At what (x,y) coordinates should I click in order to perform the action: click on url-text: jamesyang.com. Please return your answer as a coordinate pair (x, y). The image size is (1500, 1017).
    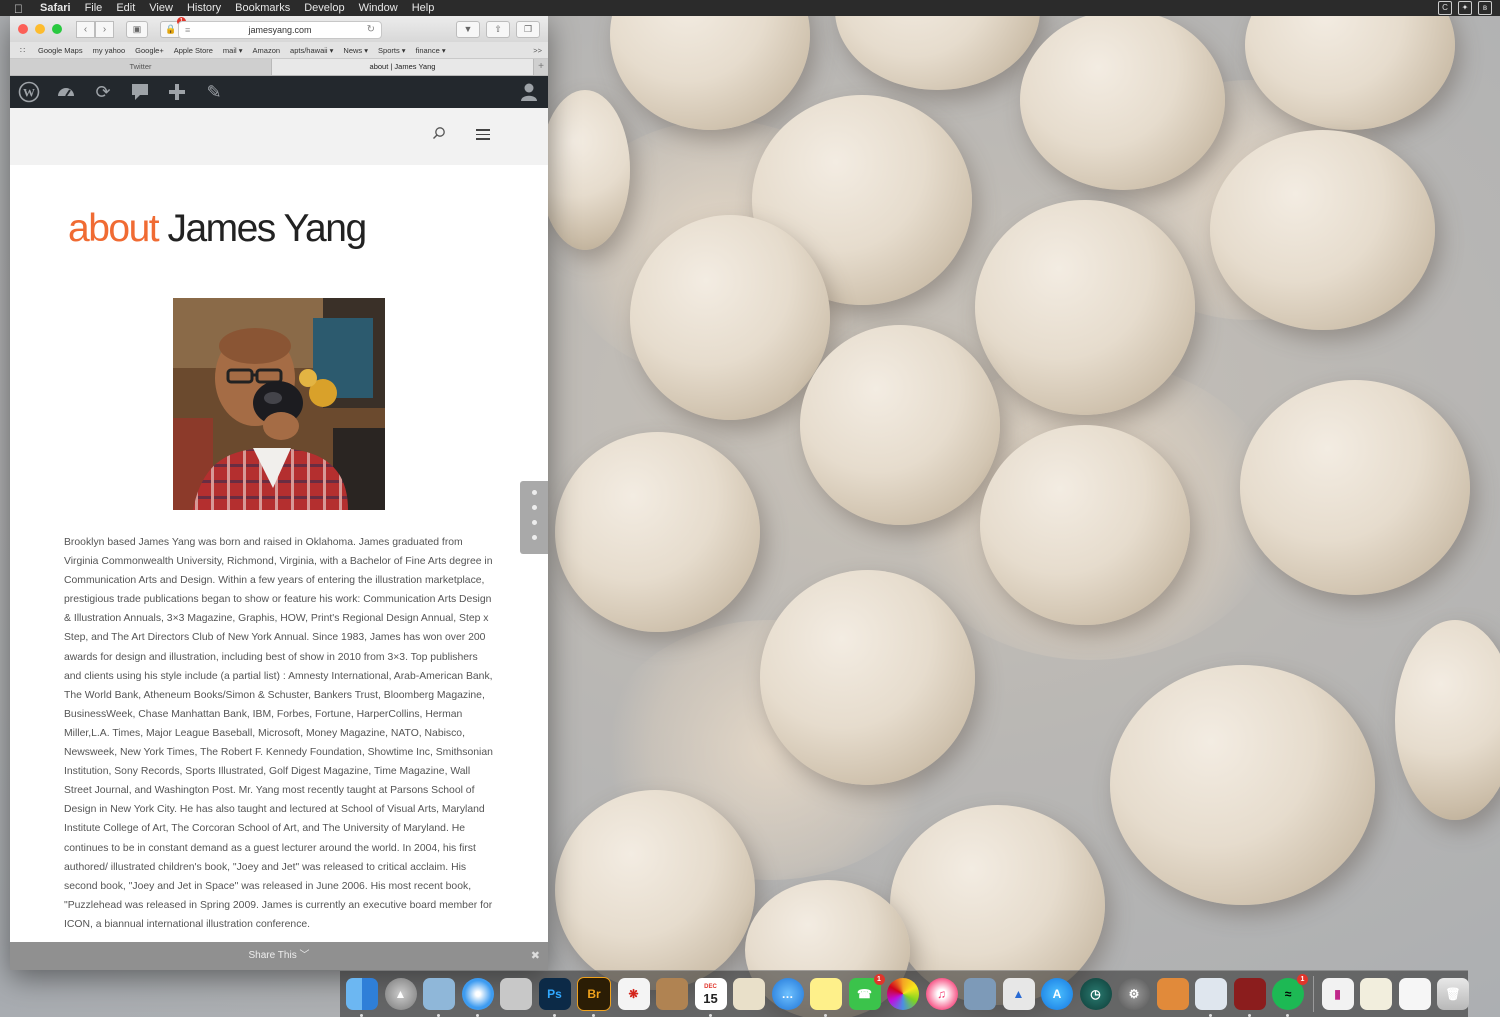
    Looking at the image, I should click on (280, 30).